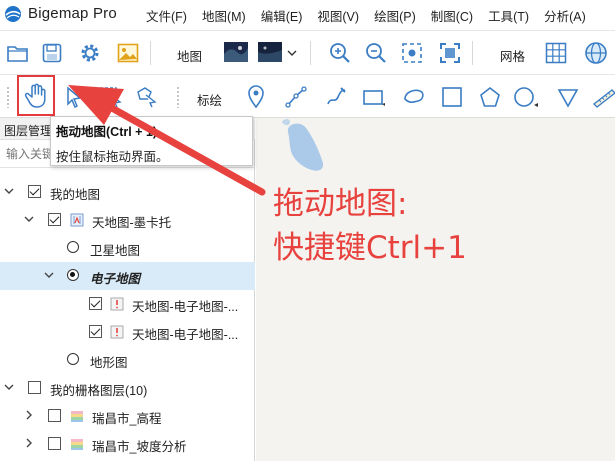 This screenshot has width=615, height=461. Describe the element at coordinates (556, 53) in the screenshot. I see `grid-icon` at that location.